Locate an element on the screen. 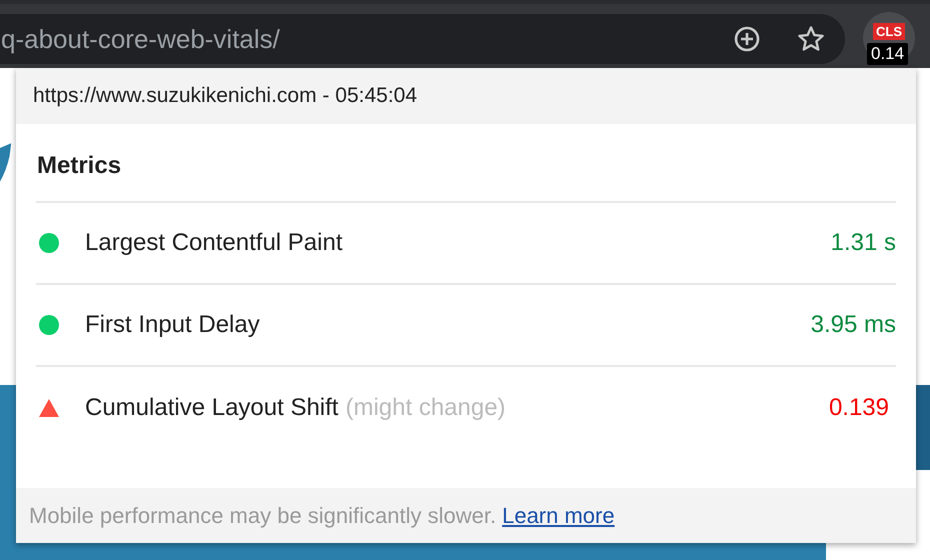 The height and width of the screenshot is (560, 930). learn-more-link: Learn more is located at coordinates (558, 515).